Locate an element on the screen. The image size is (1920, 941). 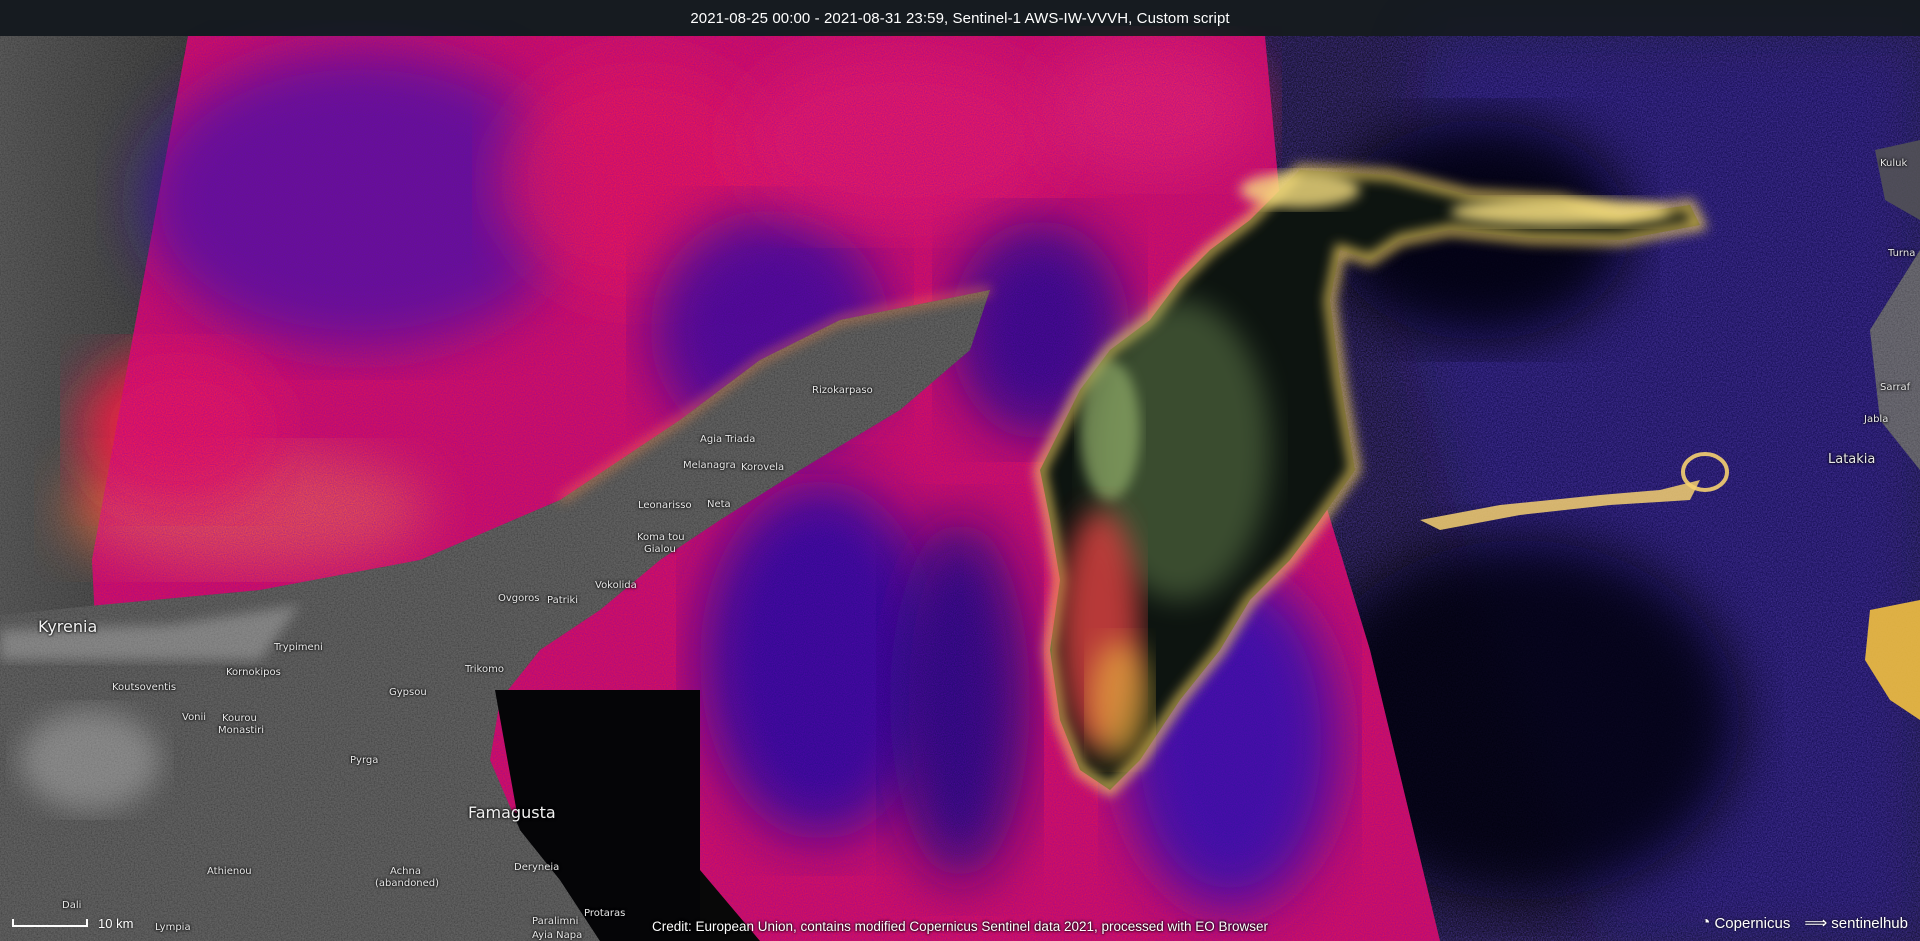
place-label-deryneia: Deryneia is located at coordinates (537, 867).